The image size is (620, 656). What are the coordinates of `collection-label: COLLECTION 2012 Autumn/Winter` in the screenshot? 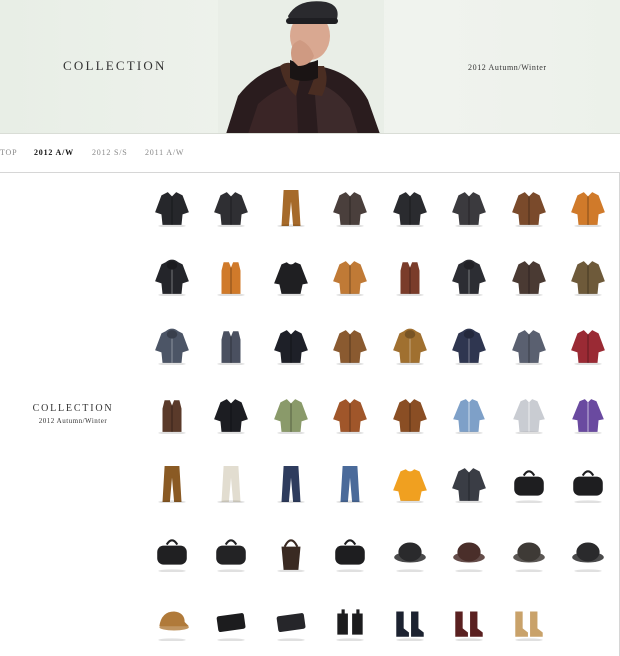 It's located at (73, 414).